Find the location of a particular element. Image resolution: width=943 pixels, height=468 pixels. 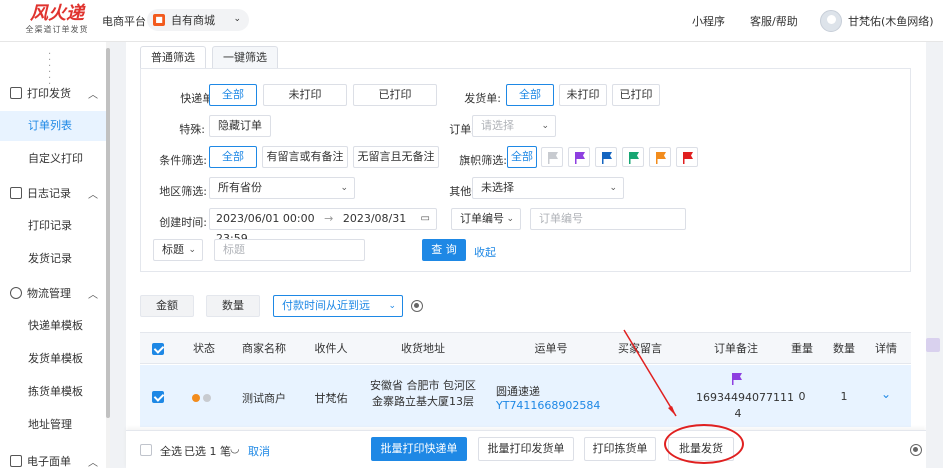

annotation-arrow-head is located at coordinates (672, 411).